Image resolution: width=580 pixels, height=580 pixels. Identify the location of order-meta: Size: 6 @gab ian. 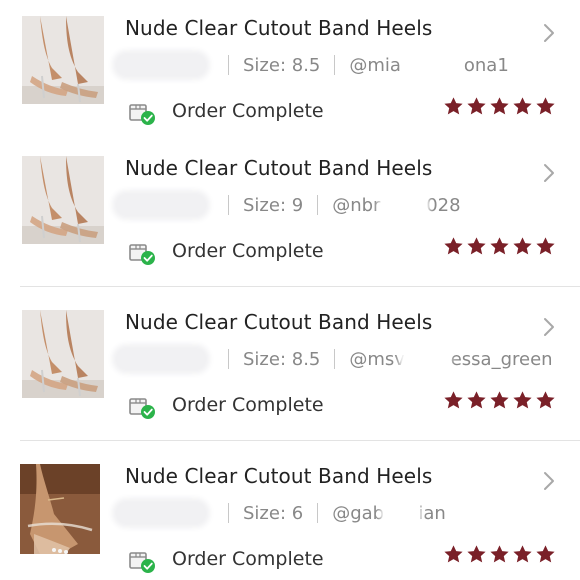
(281, 513).